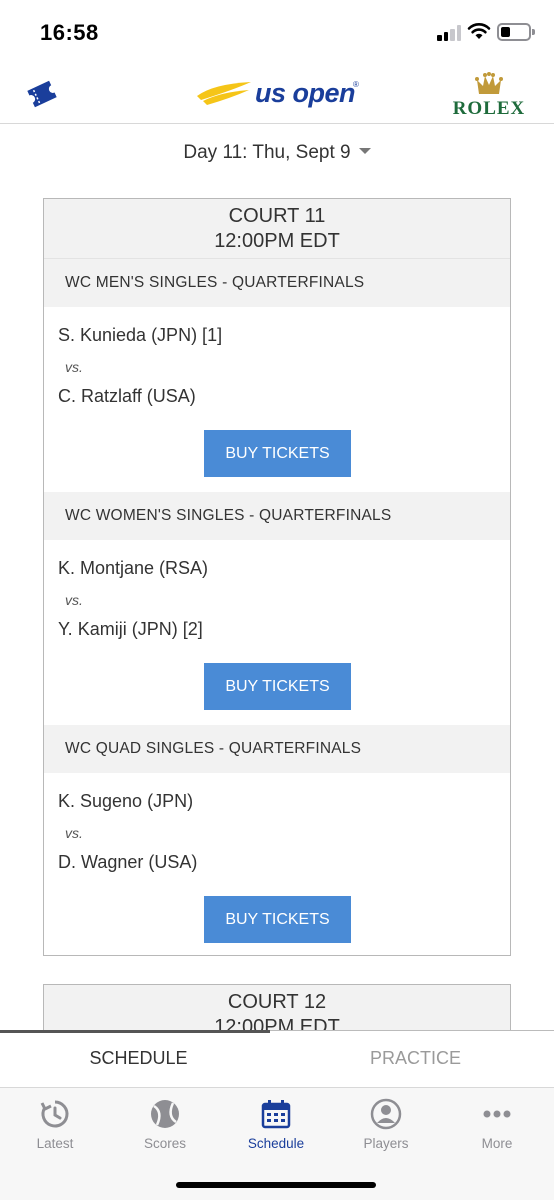 This screenshot has width=554, height=1200. I want to click on cellular-signal-icon, so click(450, 33).